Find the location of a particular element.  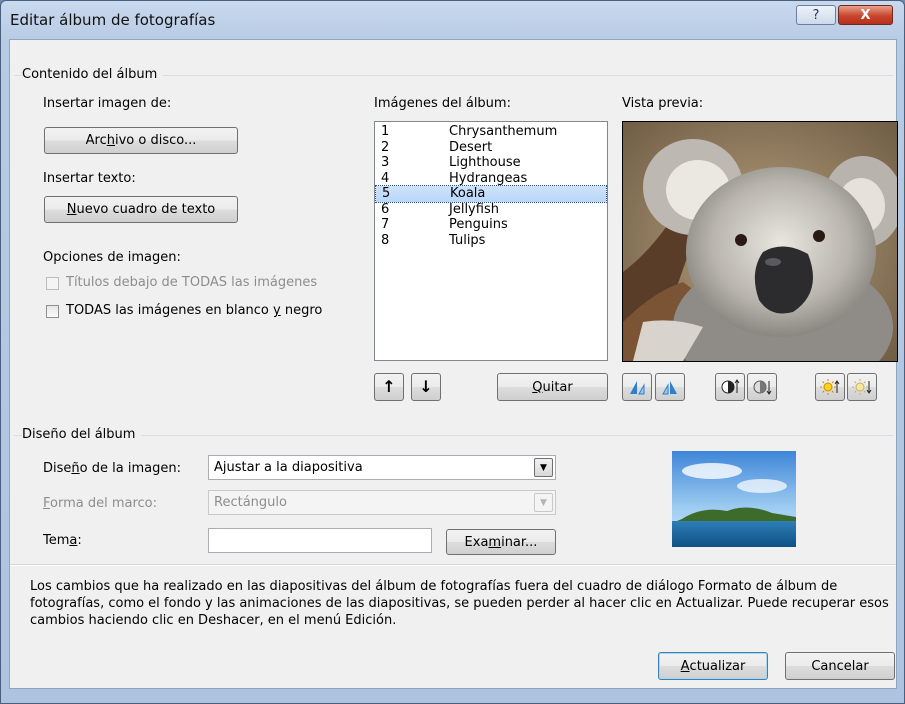

brightness-decrease-button is located at coordinates (862, 387).